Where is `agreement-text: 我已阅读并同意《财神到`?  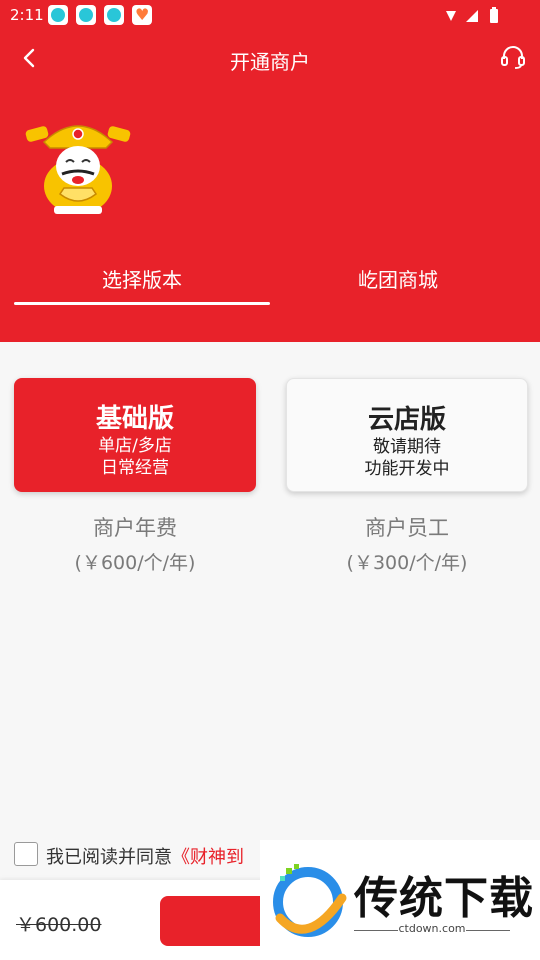 agreement-text: 我已阅读并同意《财神到 is located at coordinates (145, 855).